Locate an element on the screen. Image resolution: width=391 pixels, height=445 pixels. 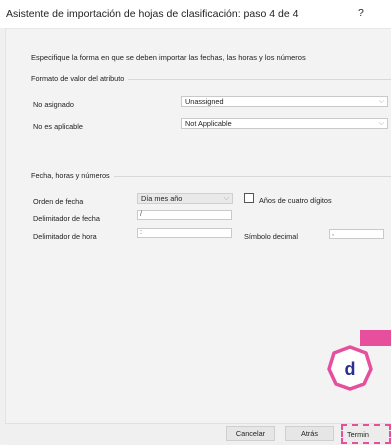
not-applicable-value: Not Applicable is located at coordinates (208, 123).